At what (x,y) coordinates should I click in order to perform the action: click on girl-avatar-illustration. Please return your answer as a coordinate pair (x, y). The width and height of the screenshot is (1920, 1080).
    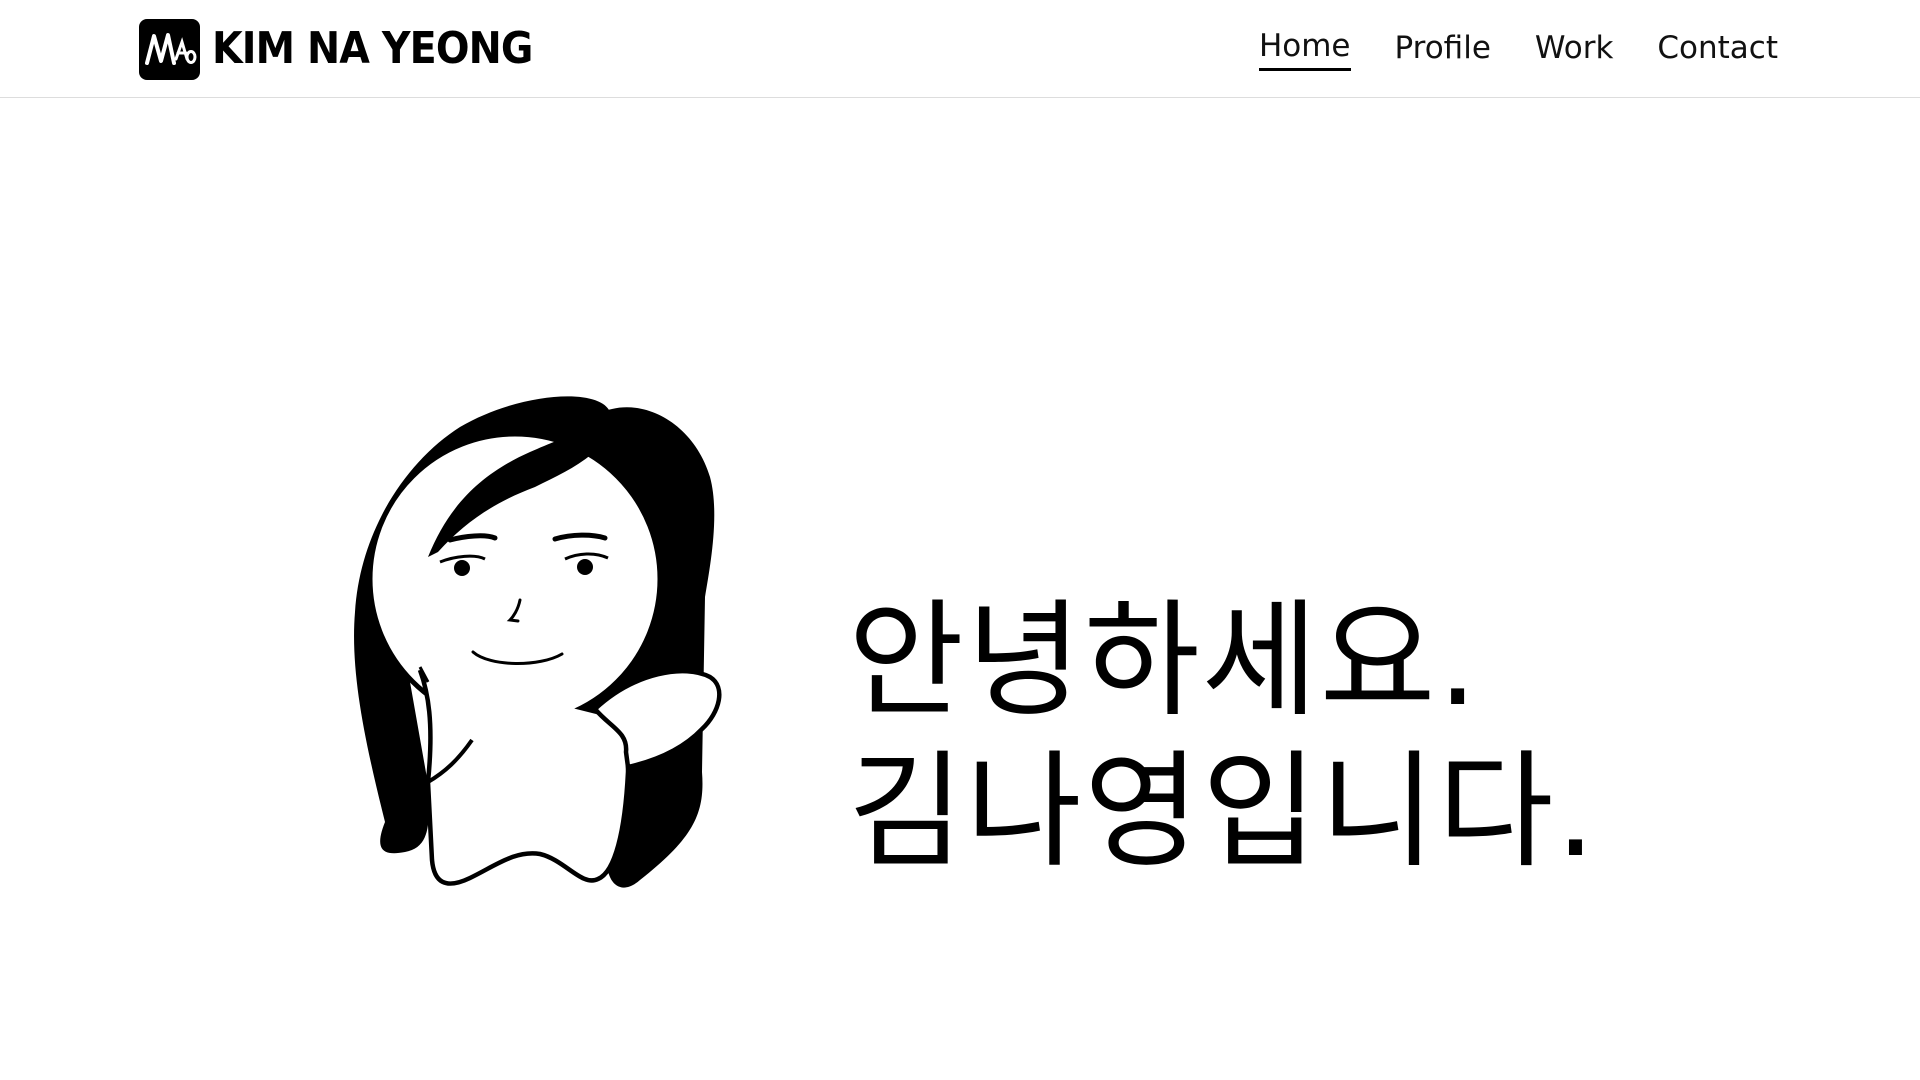
    Looking at the image, I should click on (538, 642).